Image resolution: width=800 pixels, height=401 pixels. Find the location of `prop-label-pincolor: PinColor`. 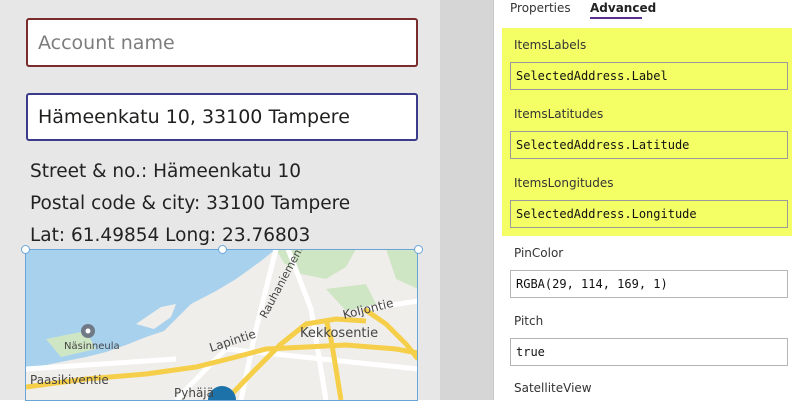

prop-label-pincolor: PinColor is located at coordinates (539, 253).